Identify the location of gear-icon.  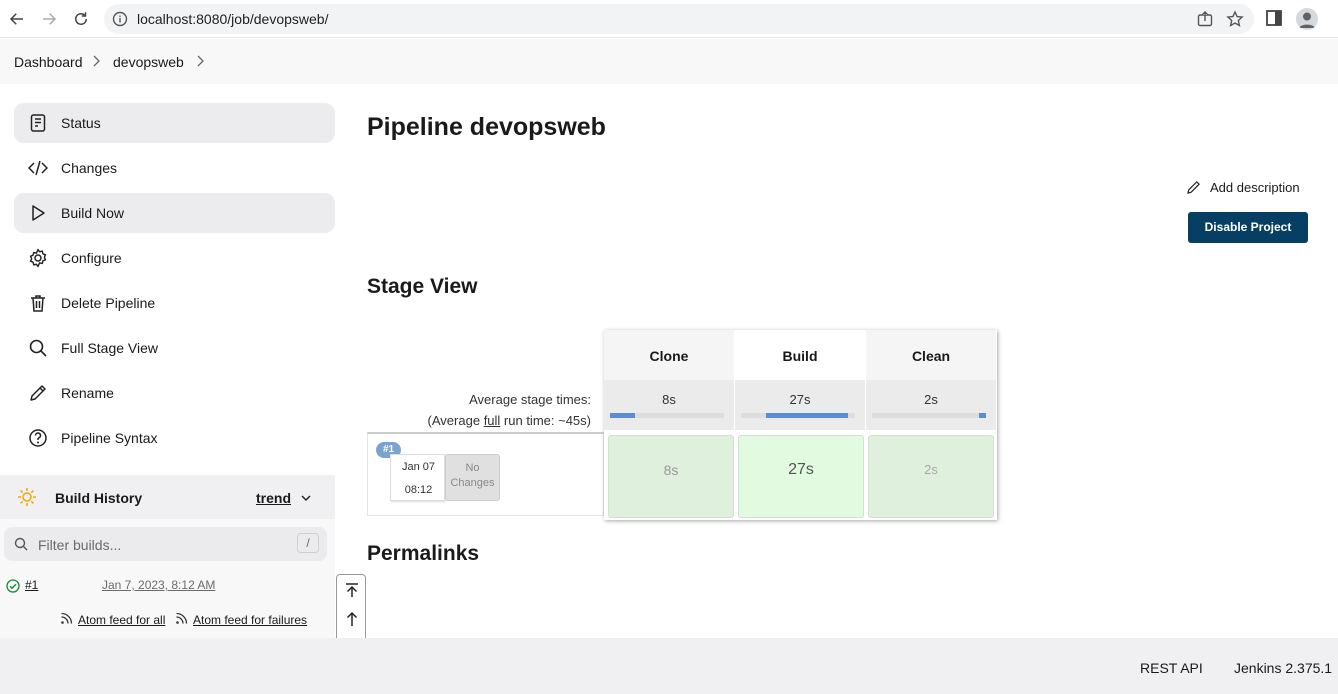
(38, 258).